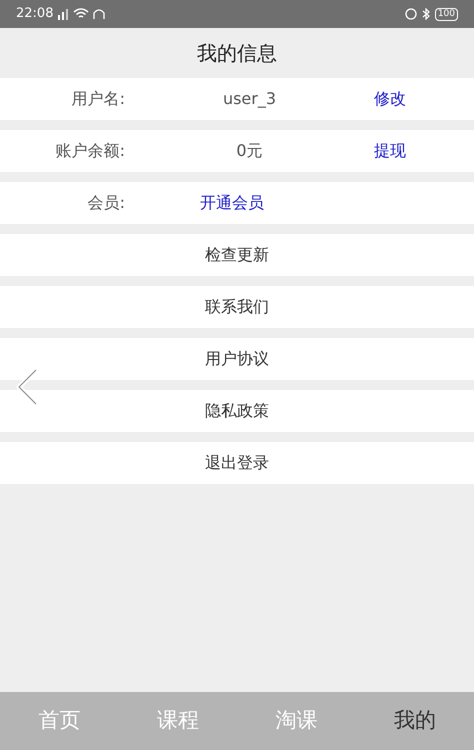 Image resolution: width=474 pixels, height=750 pixels. I want to click on battery-indicator: 100, so click(446, 14).